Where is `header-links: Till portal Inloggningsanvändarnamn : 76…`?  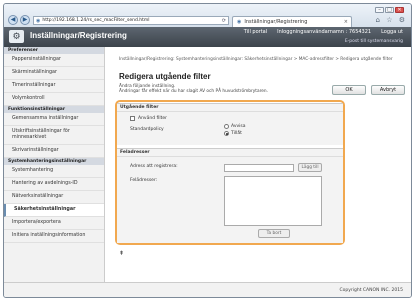 header-links: Till portal Inloggningsanvändarnamn : 76… is located at coordinates (323, 32).